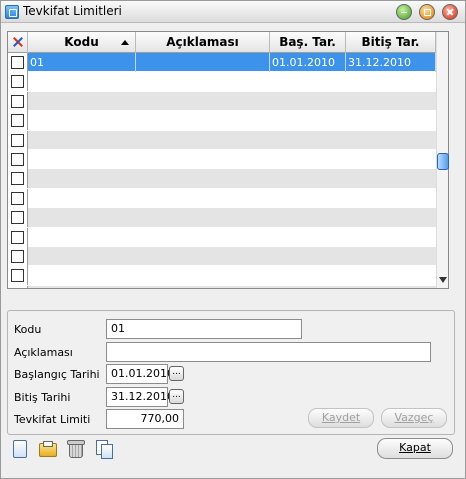 This screenshot has height=479, width=466. I want to click on cell-bitis-tar: 31.12.2010, so click(391, 62).